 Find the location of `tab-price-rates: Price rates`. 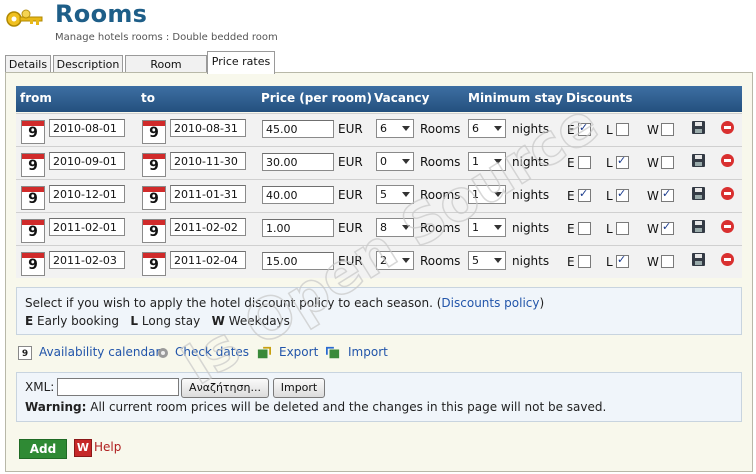

tab-price-rates: Price rates is located at coordinates (241, 62).